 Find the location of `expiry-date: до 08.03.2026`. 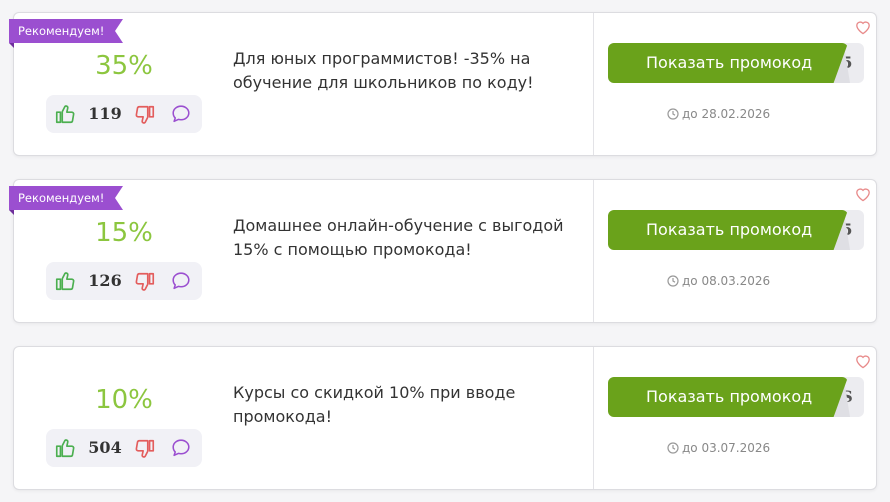

expiry-date: до 08.03.2026 is located at coordinates (719, 281).